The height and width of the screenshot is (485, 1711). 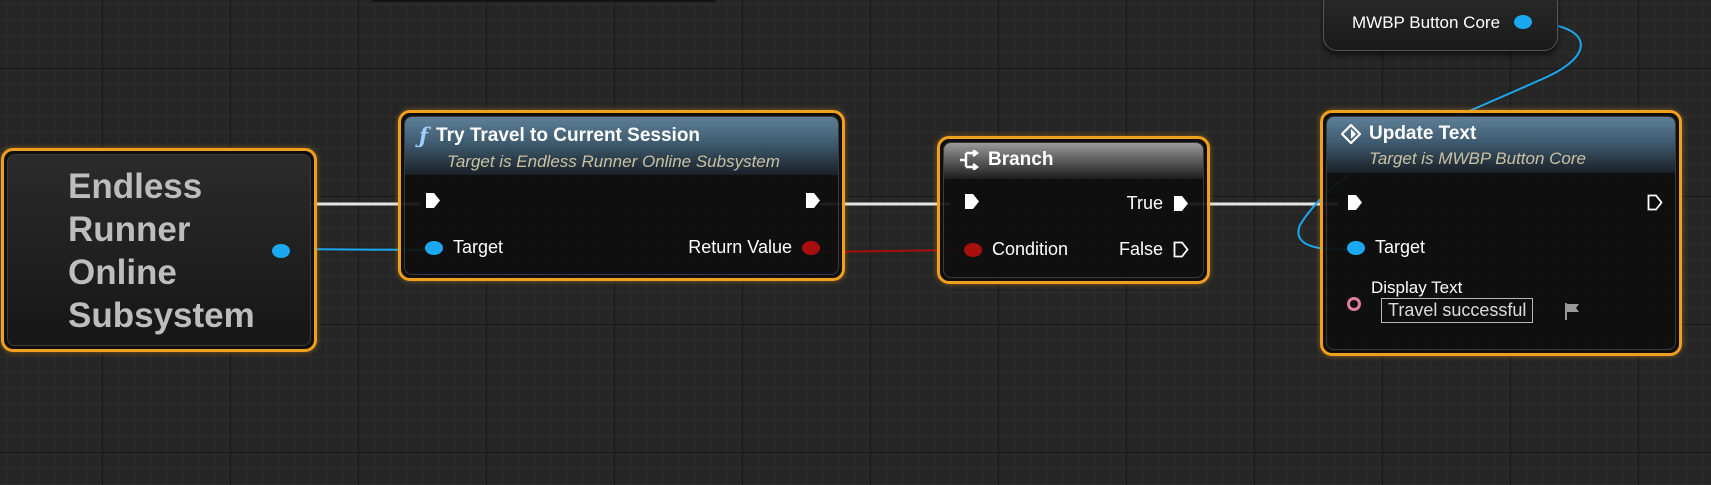 I want to click on condition-label: Condition, so click(x=1030, y=249).